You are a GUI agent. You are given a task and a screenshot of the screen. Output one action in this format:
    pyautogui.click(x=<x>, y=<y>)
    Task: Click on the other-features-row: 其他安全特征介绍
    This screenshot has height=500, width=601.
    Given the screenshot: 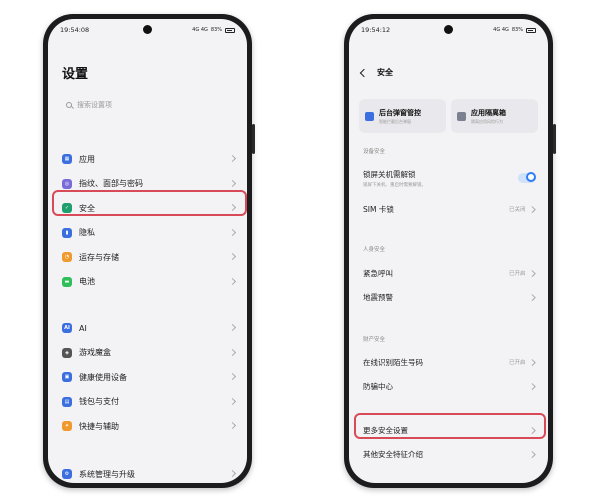 What is the action you would take?
    pyautogui.click(x=448, y=454)
    